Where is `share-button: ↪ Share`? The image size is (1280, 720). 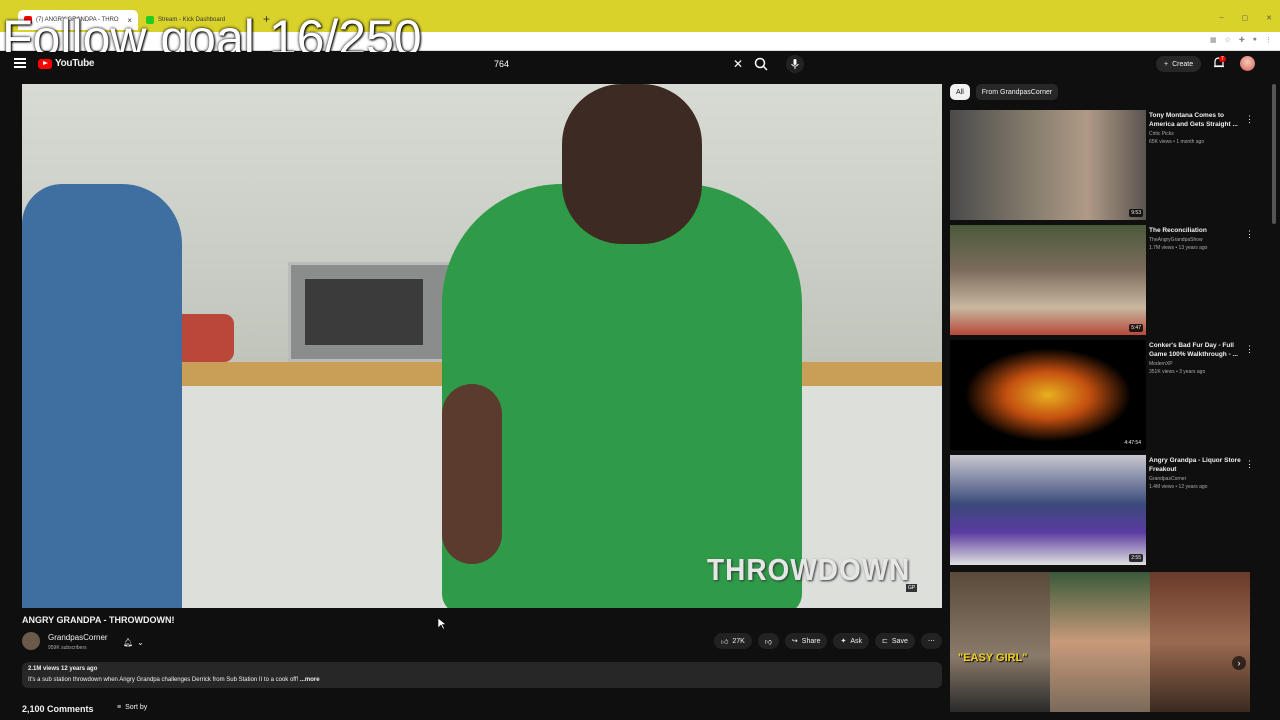
share-button: ↪ Share is located at coordinates (806, 641).